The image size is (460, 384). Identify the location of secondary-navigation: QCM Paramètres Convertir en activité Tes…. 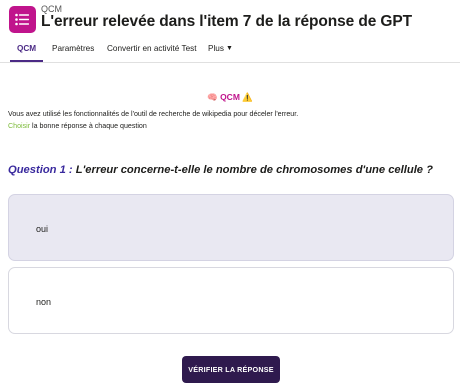
(230, 50).